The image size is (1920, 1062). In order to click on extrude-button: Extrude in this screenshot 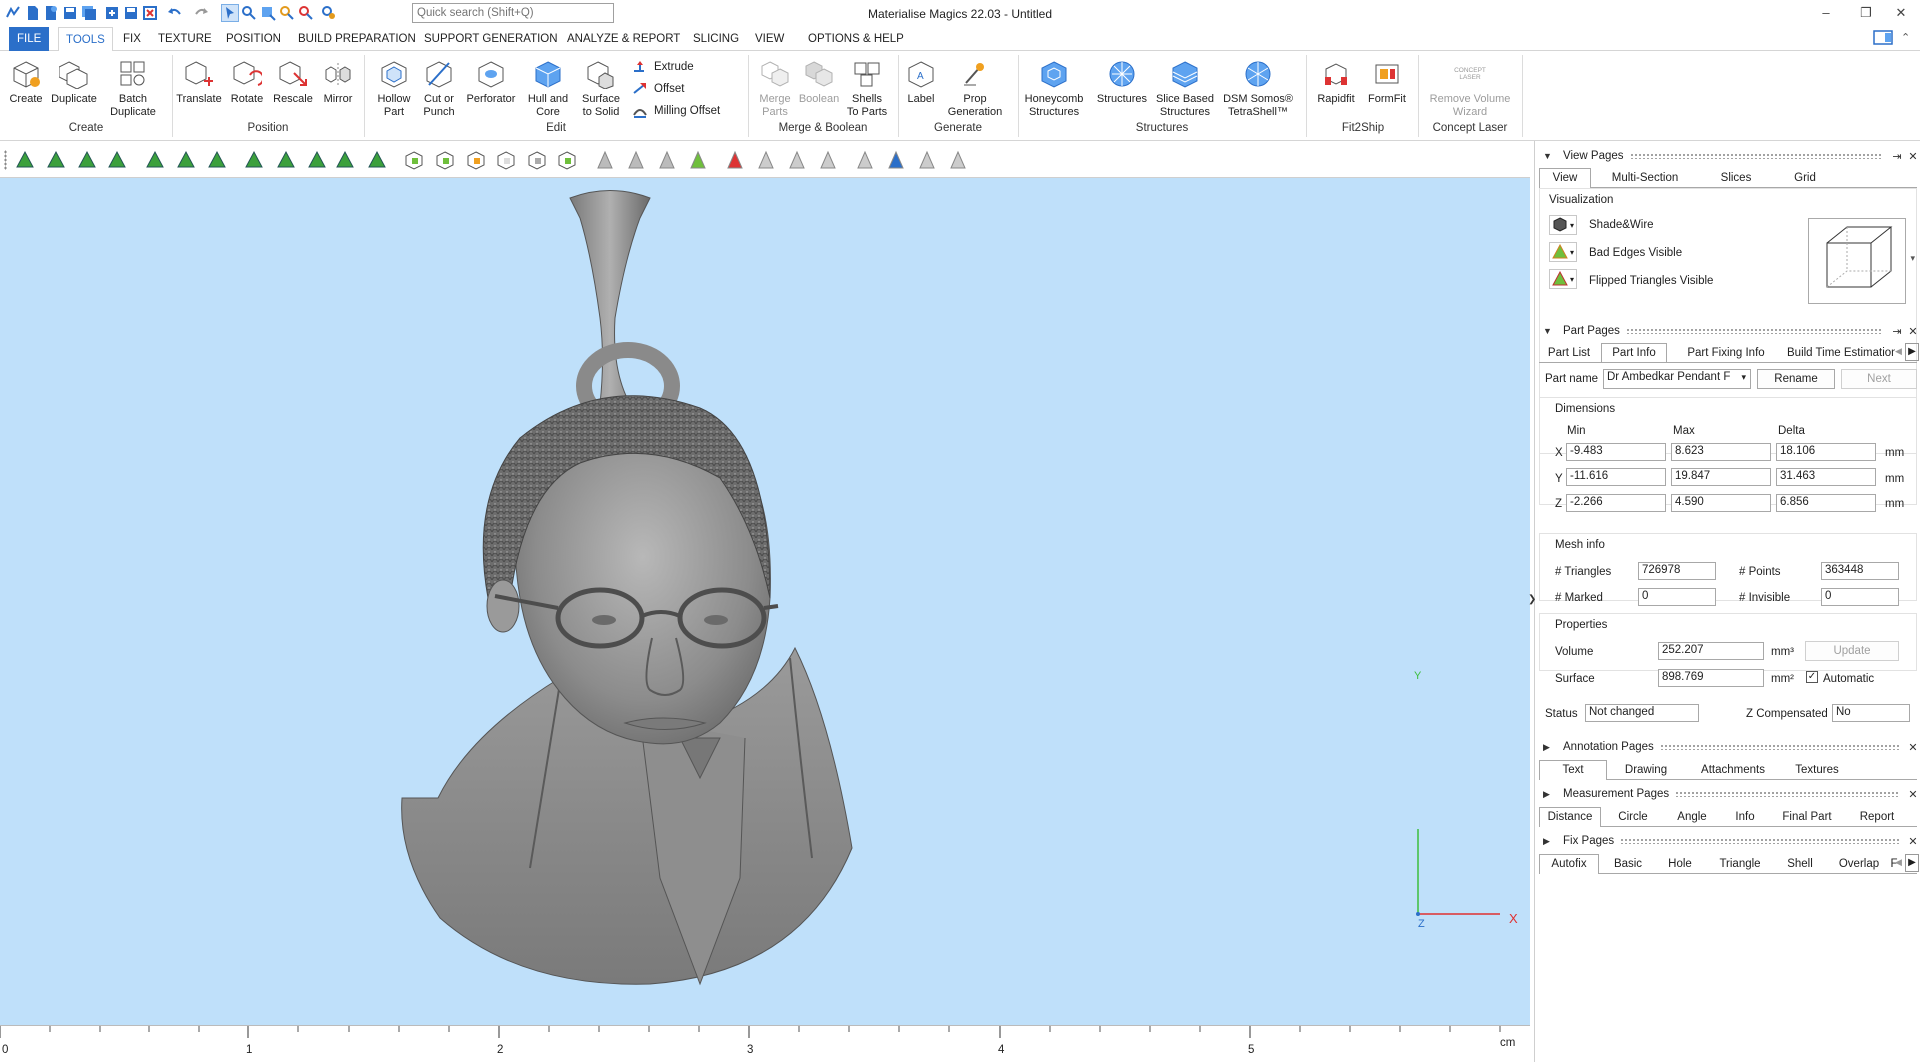, I will do `click(663, 67)`.